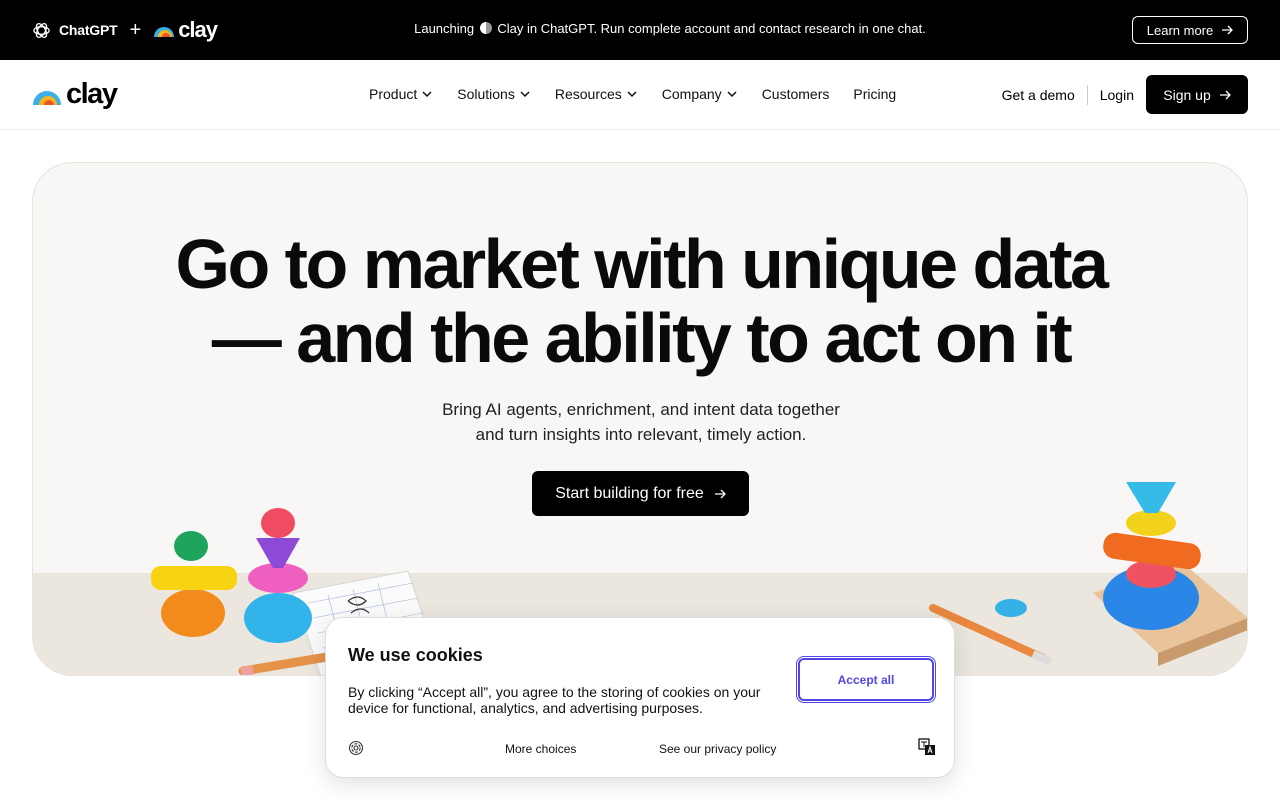 The height and width of the screenshot is (800, 1280). I want to click on login-link: Login, so click(1117, 95).